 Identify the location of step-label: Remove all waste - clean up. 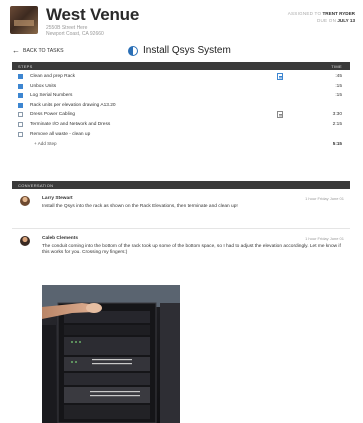
(60, 134).